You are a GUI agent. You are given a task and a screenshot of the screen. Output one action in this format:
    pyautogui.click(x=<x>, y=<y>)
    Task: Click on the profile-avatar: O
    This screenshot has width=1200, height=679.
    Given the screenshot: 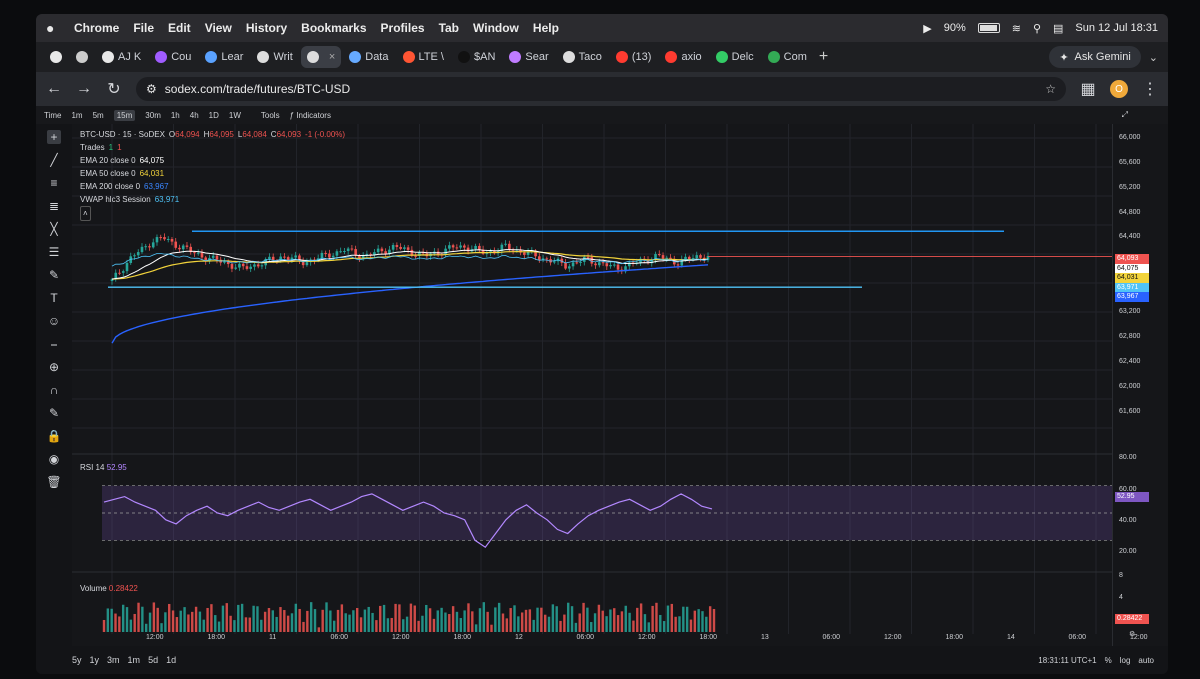 What is the action you would take?
    pyautogui.click(x=1119, y=89)
    